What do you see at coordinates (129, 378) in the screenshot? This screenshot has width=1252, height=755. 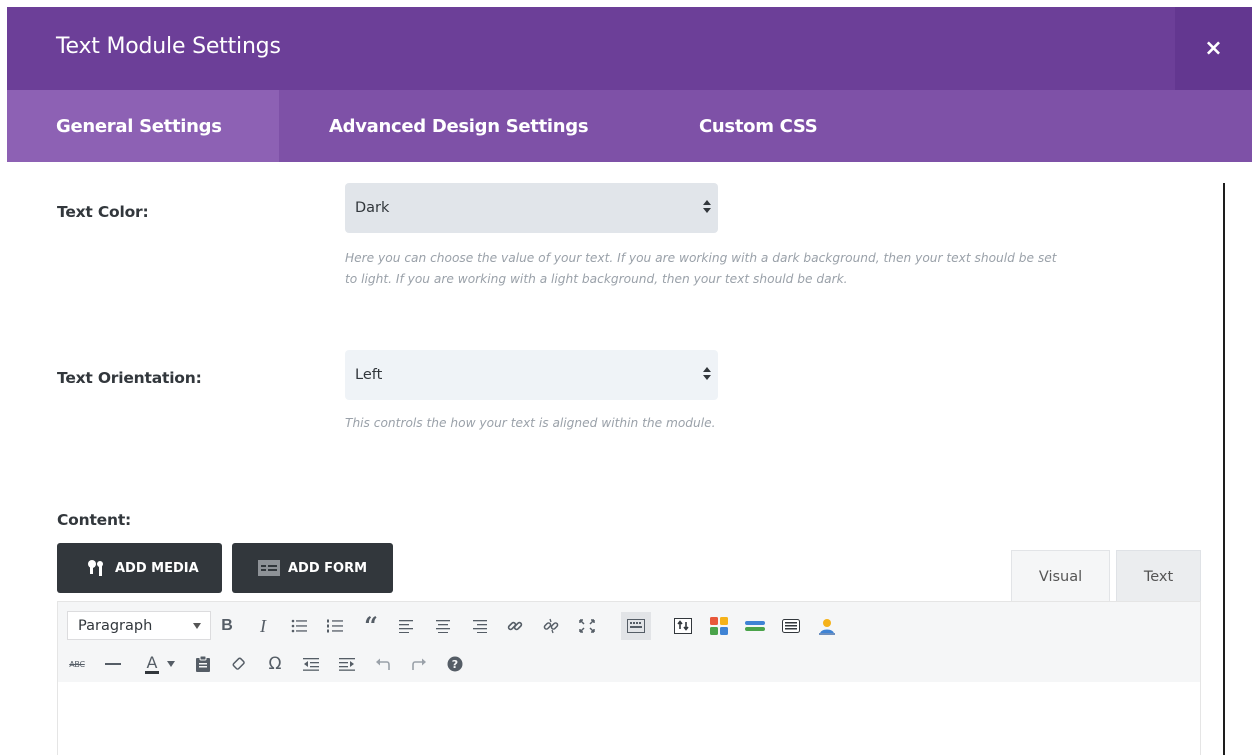 I see `text-orientation-label: Text Orientation:` at bounding box center [129, 378].